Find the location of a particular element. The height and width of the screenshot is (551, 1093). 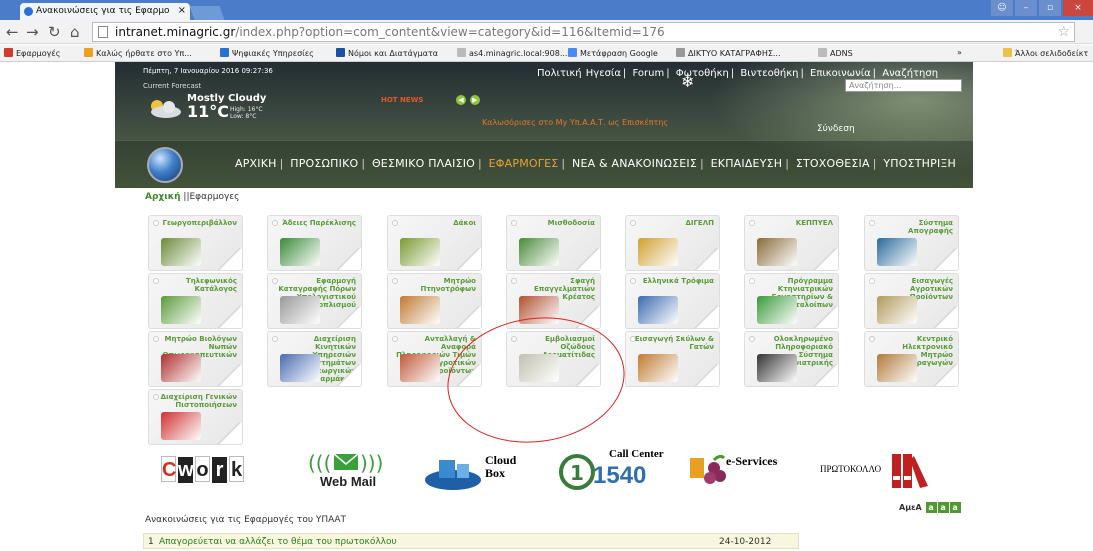

hot-news-prev-icon: ◀ is located at coordinates (461, 100).